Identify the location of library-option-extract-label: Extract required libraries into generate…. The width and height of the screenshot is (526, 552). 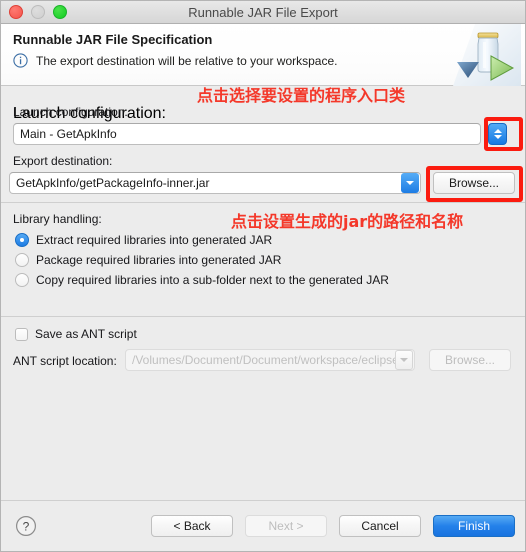
(154, 240).